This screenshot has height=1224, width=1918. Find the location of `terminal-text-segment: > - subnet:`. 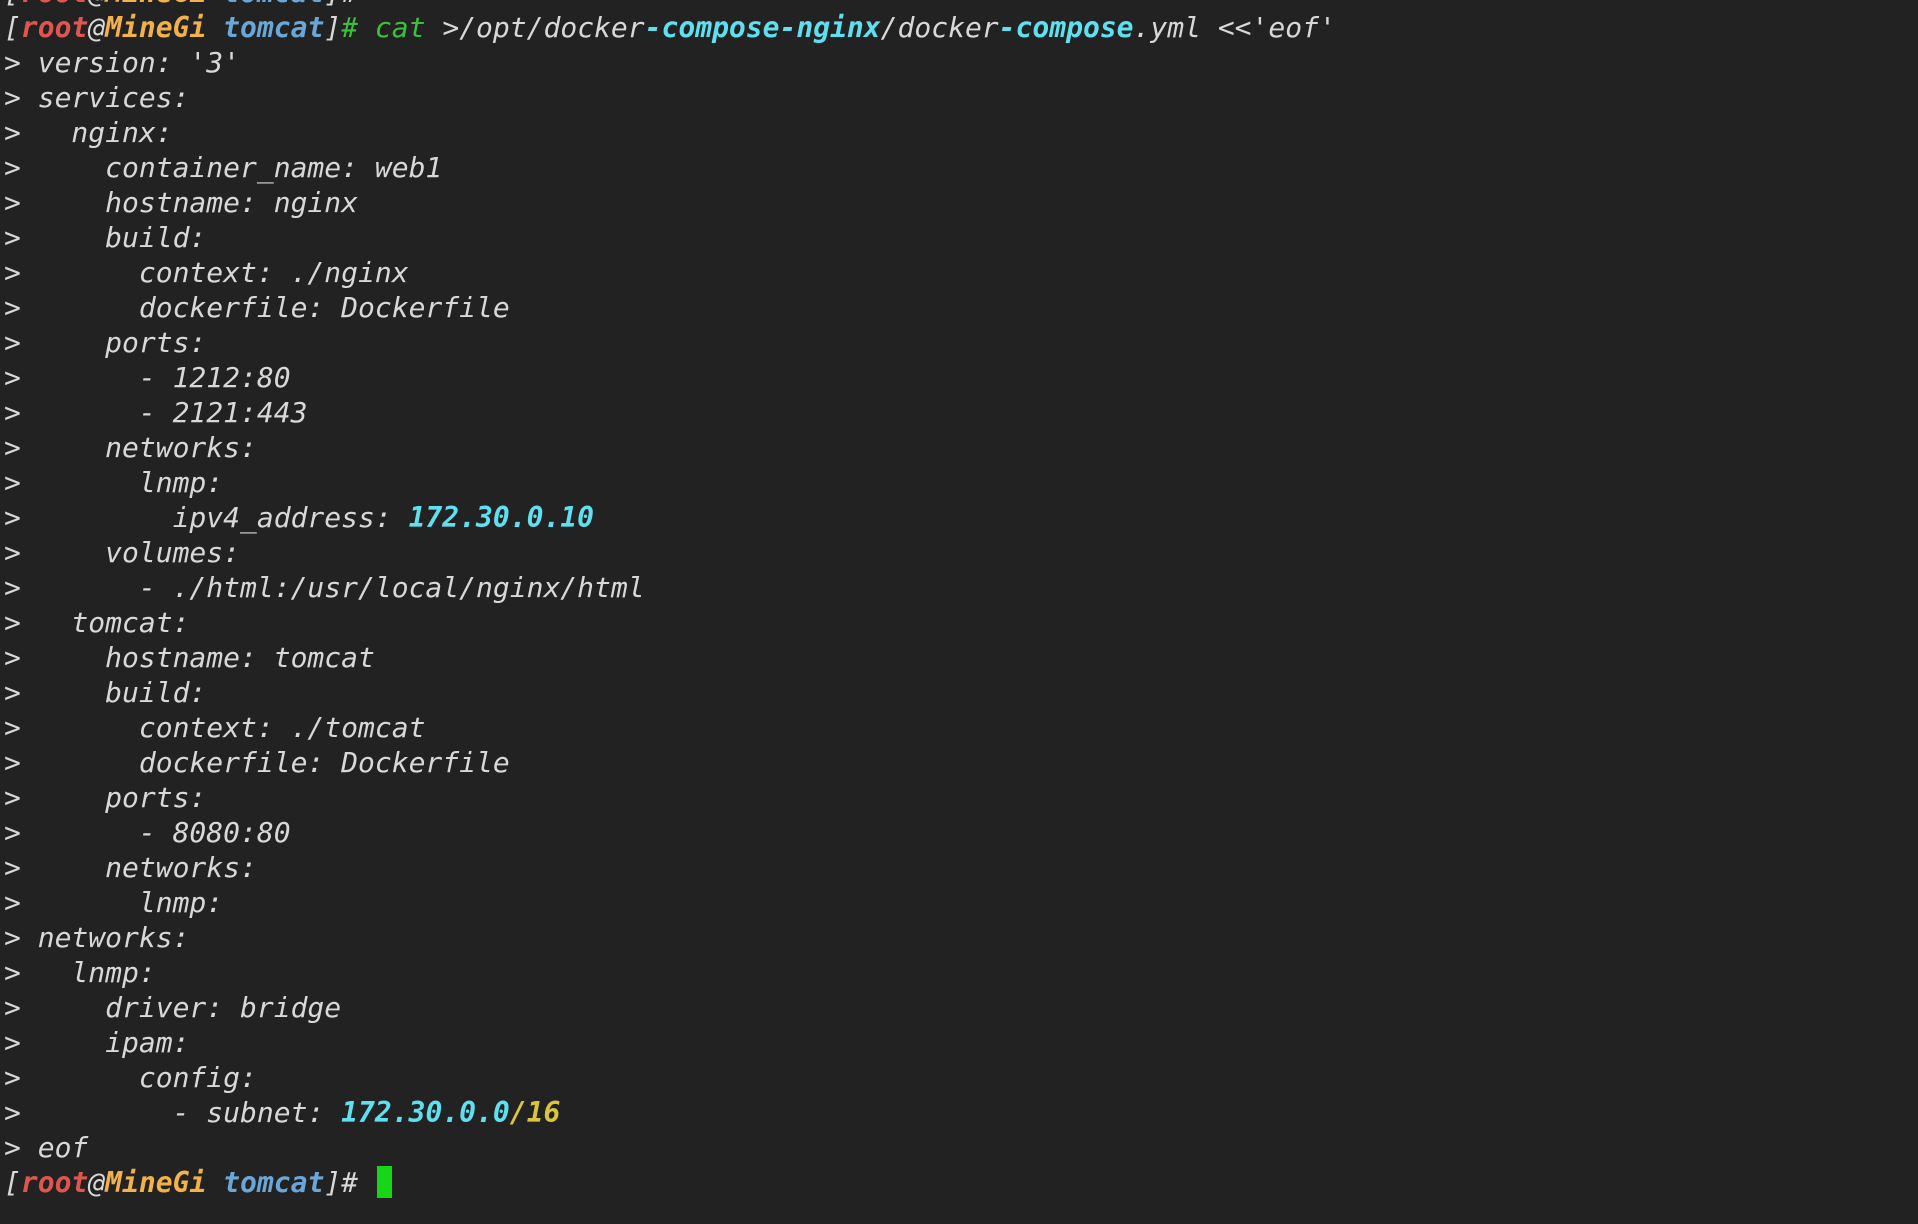

terminal-text-segment: > - subnet: is located at coordinates (173, 1112).